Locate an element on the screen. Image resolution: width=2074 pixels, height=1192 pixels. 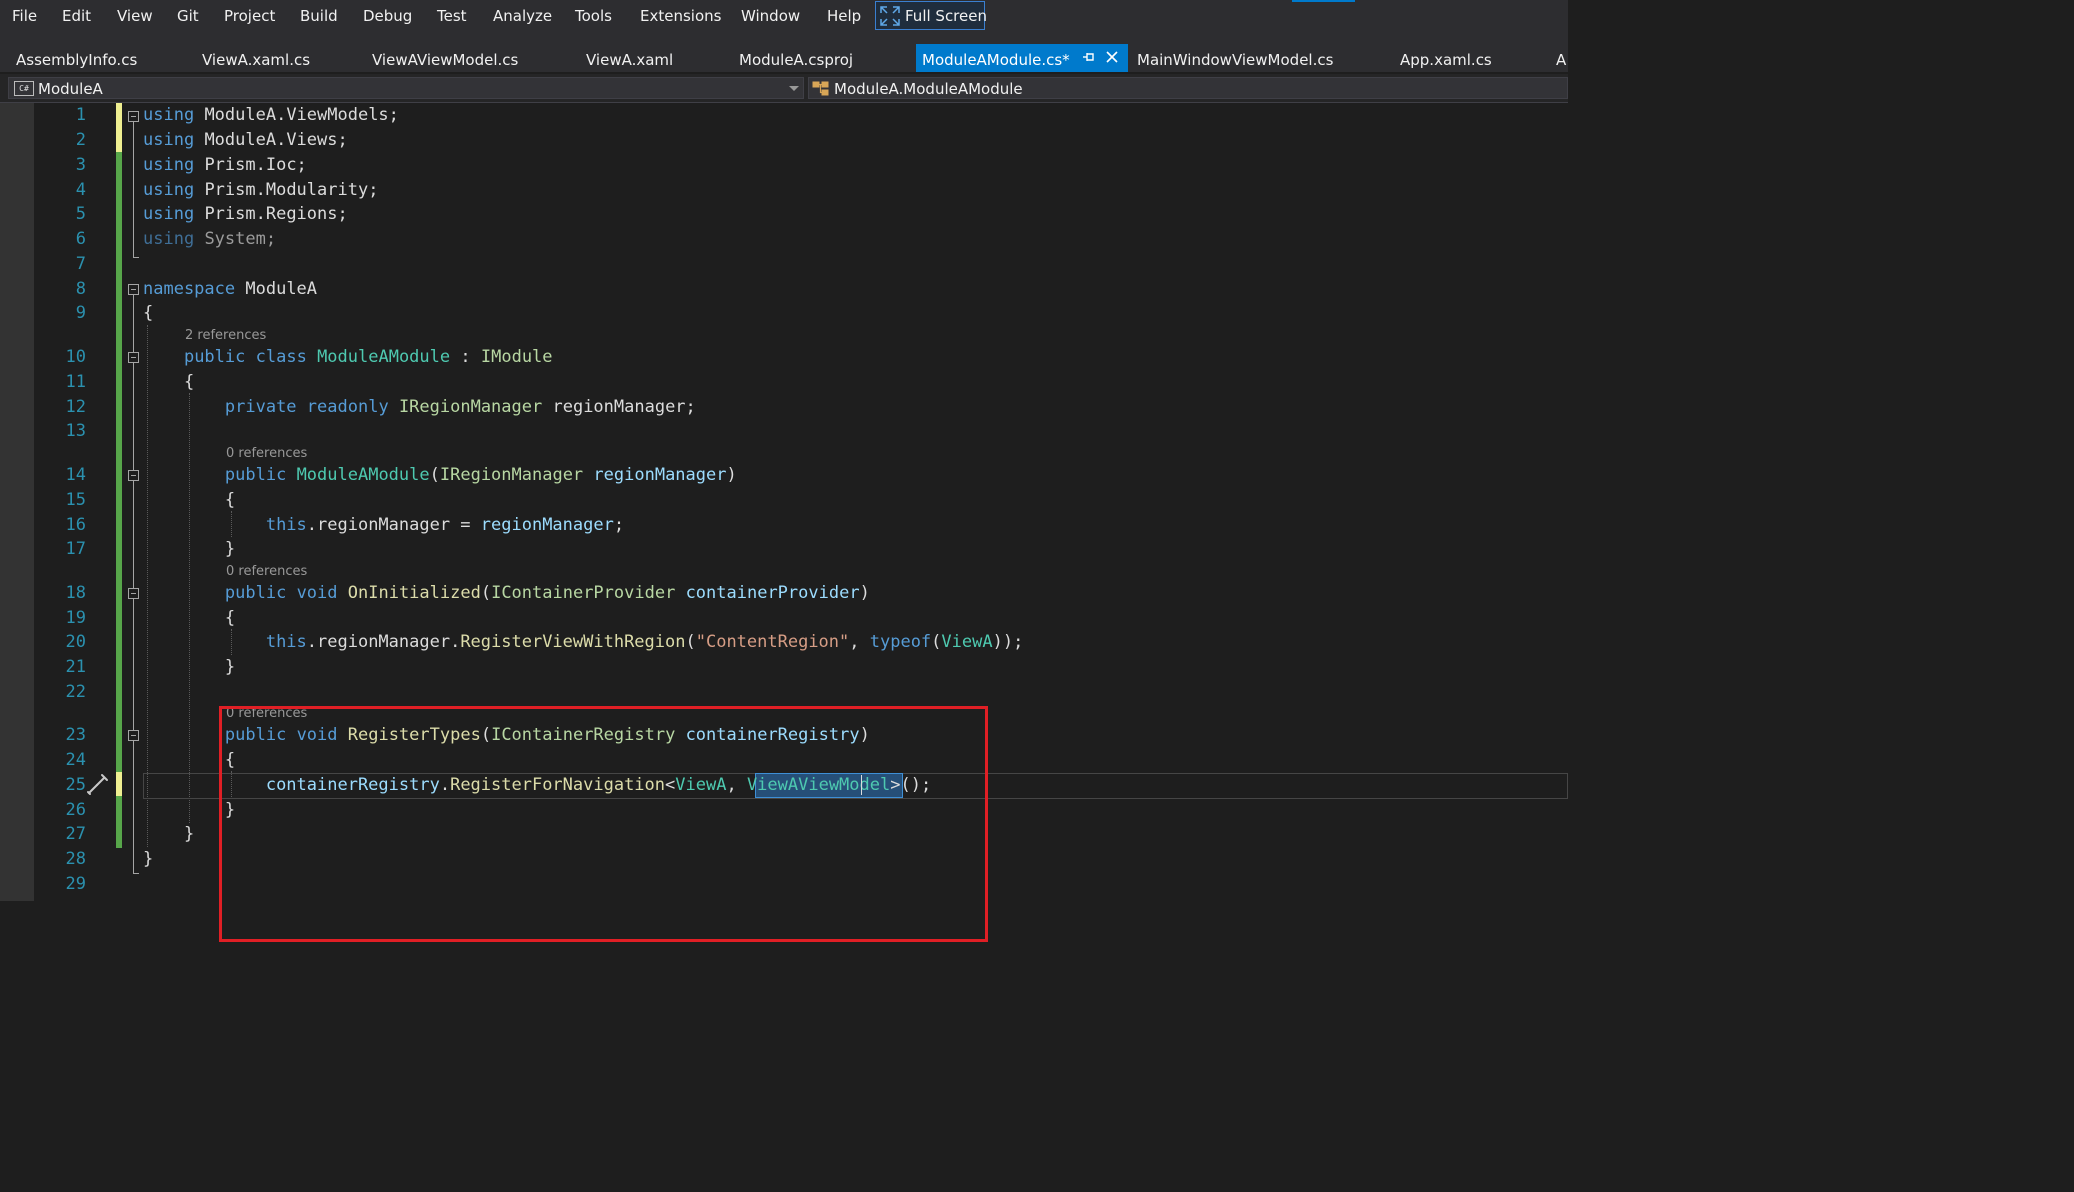
code-line-8: namespace ModuleA is located at coordinates (230, 289).